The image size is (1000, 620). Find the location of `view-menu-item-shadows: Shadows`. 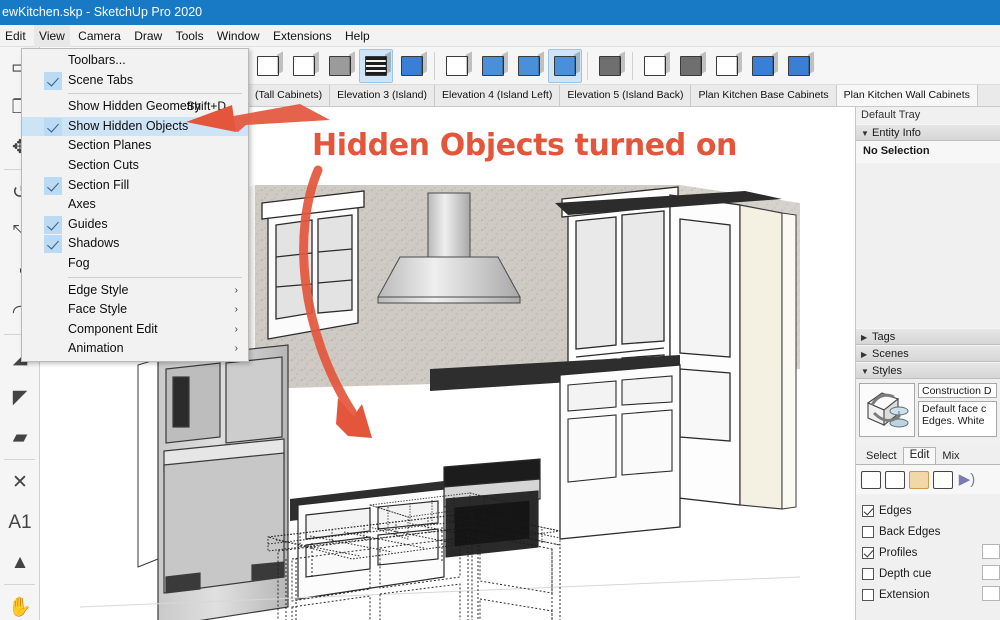

view-menu-item-shadows: Shadows is located at coordinates (135, 244).